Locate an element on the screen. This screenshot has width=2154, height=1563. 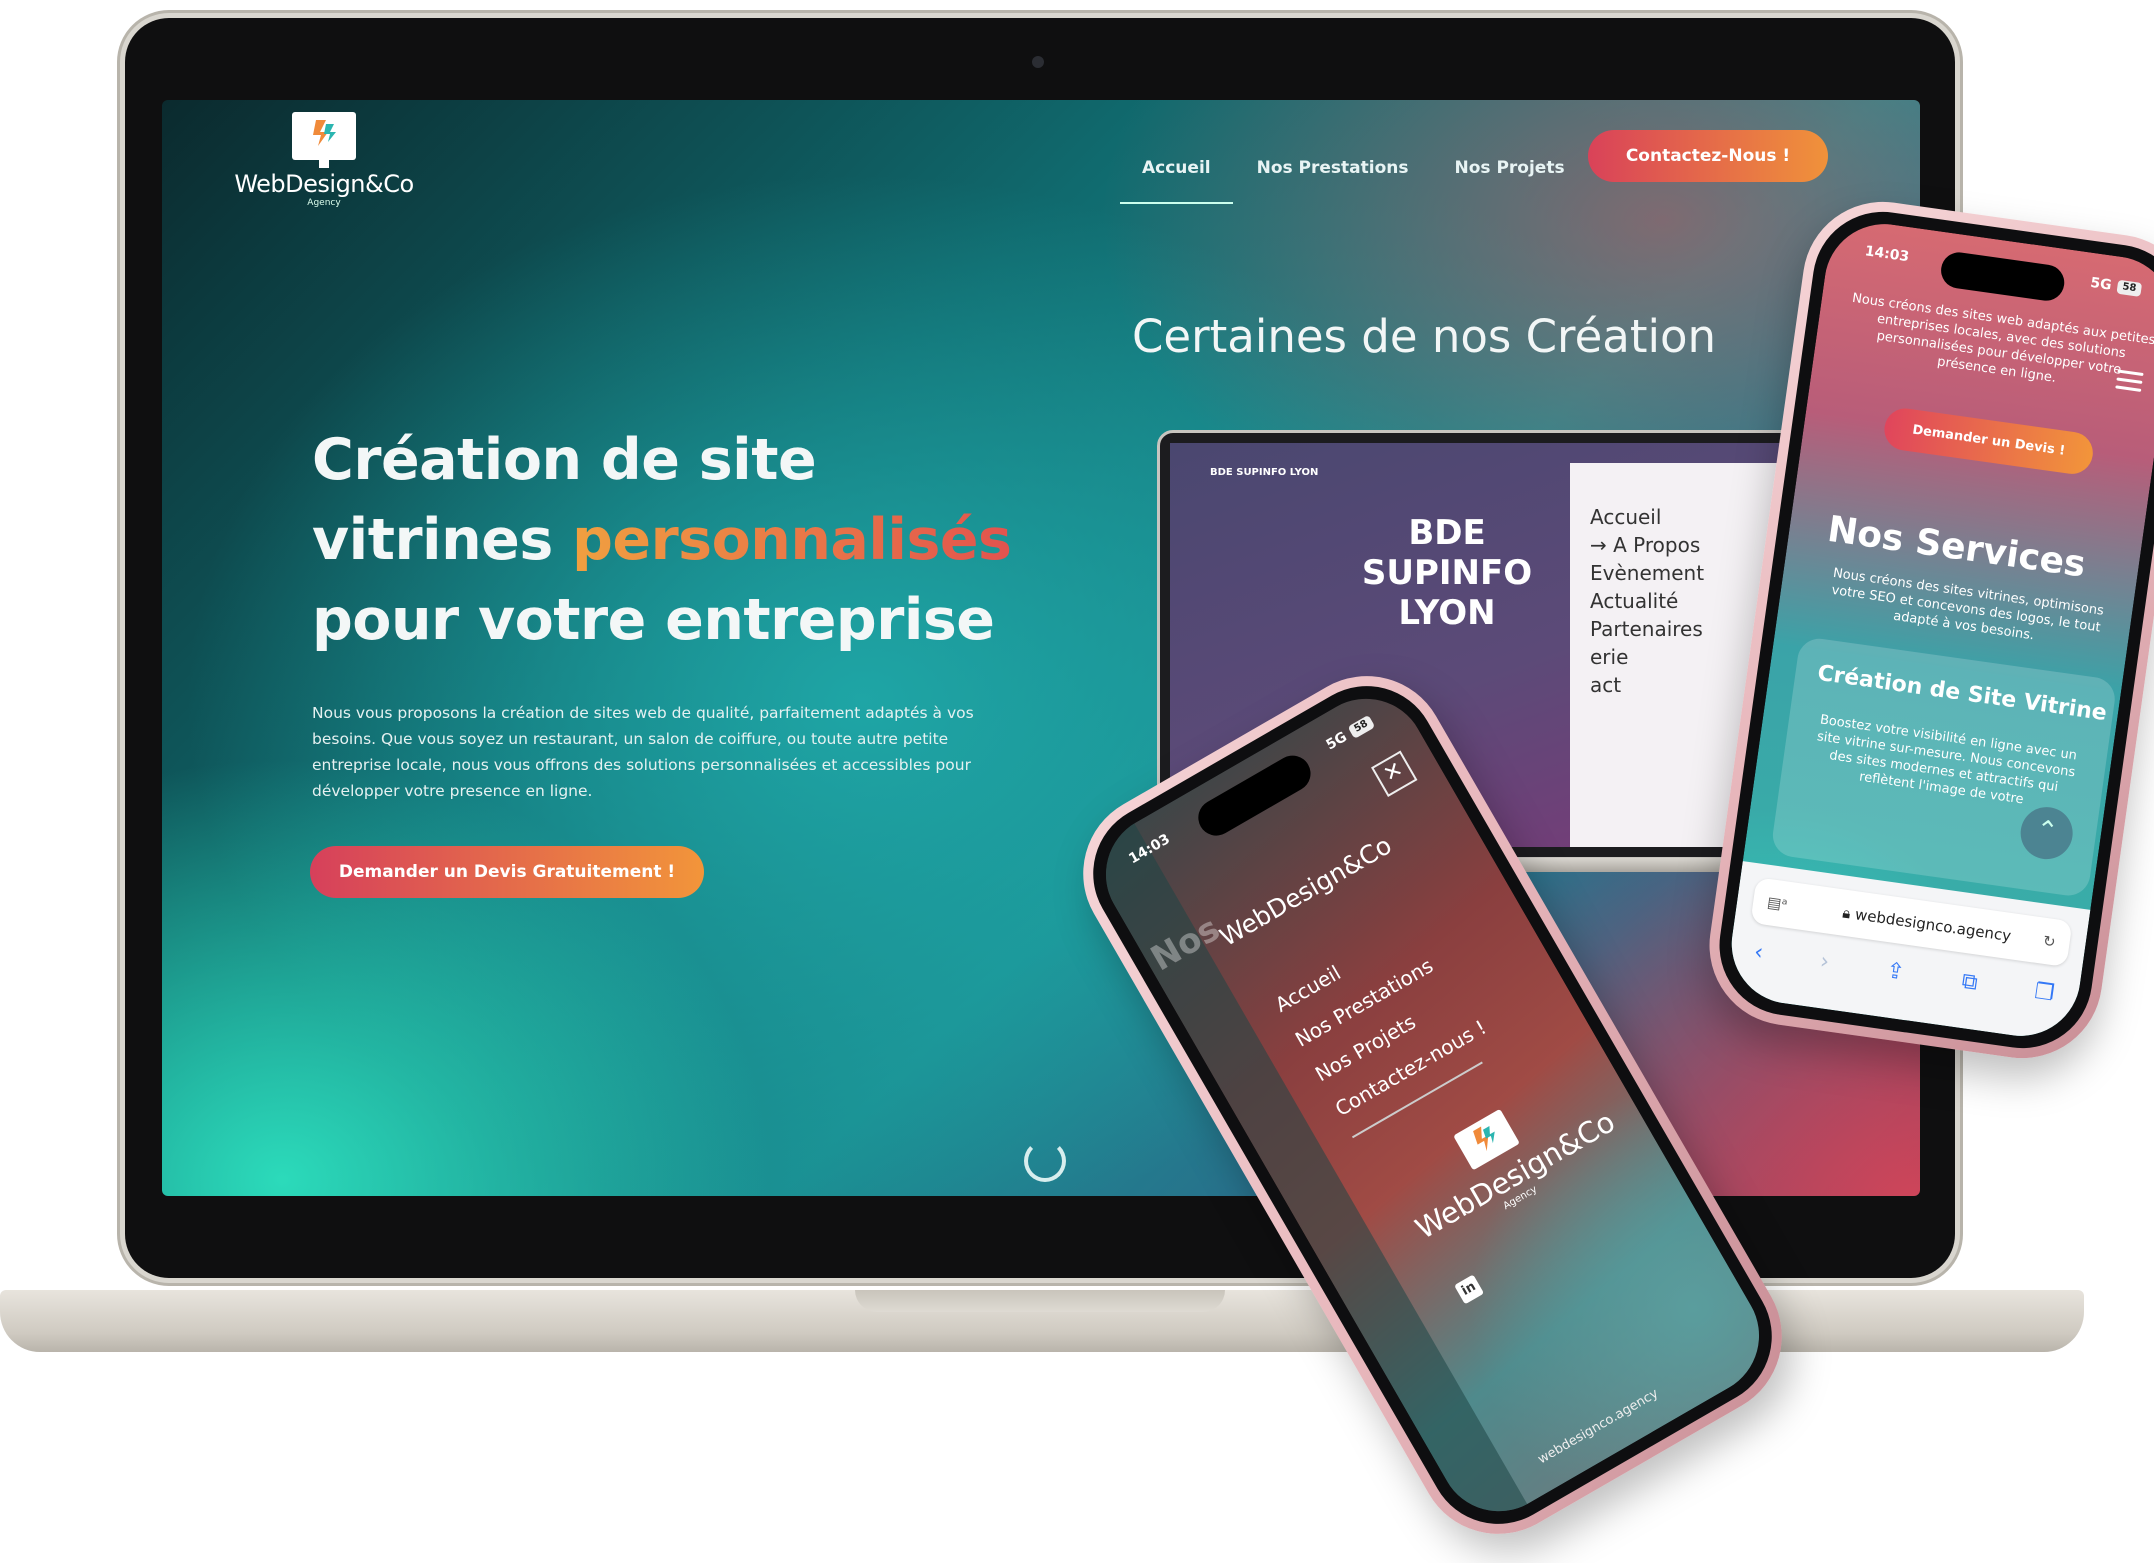
linkedin-icon: in is located at coordinates (1469, 1289).